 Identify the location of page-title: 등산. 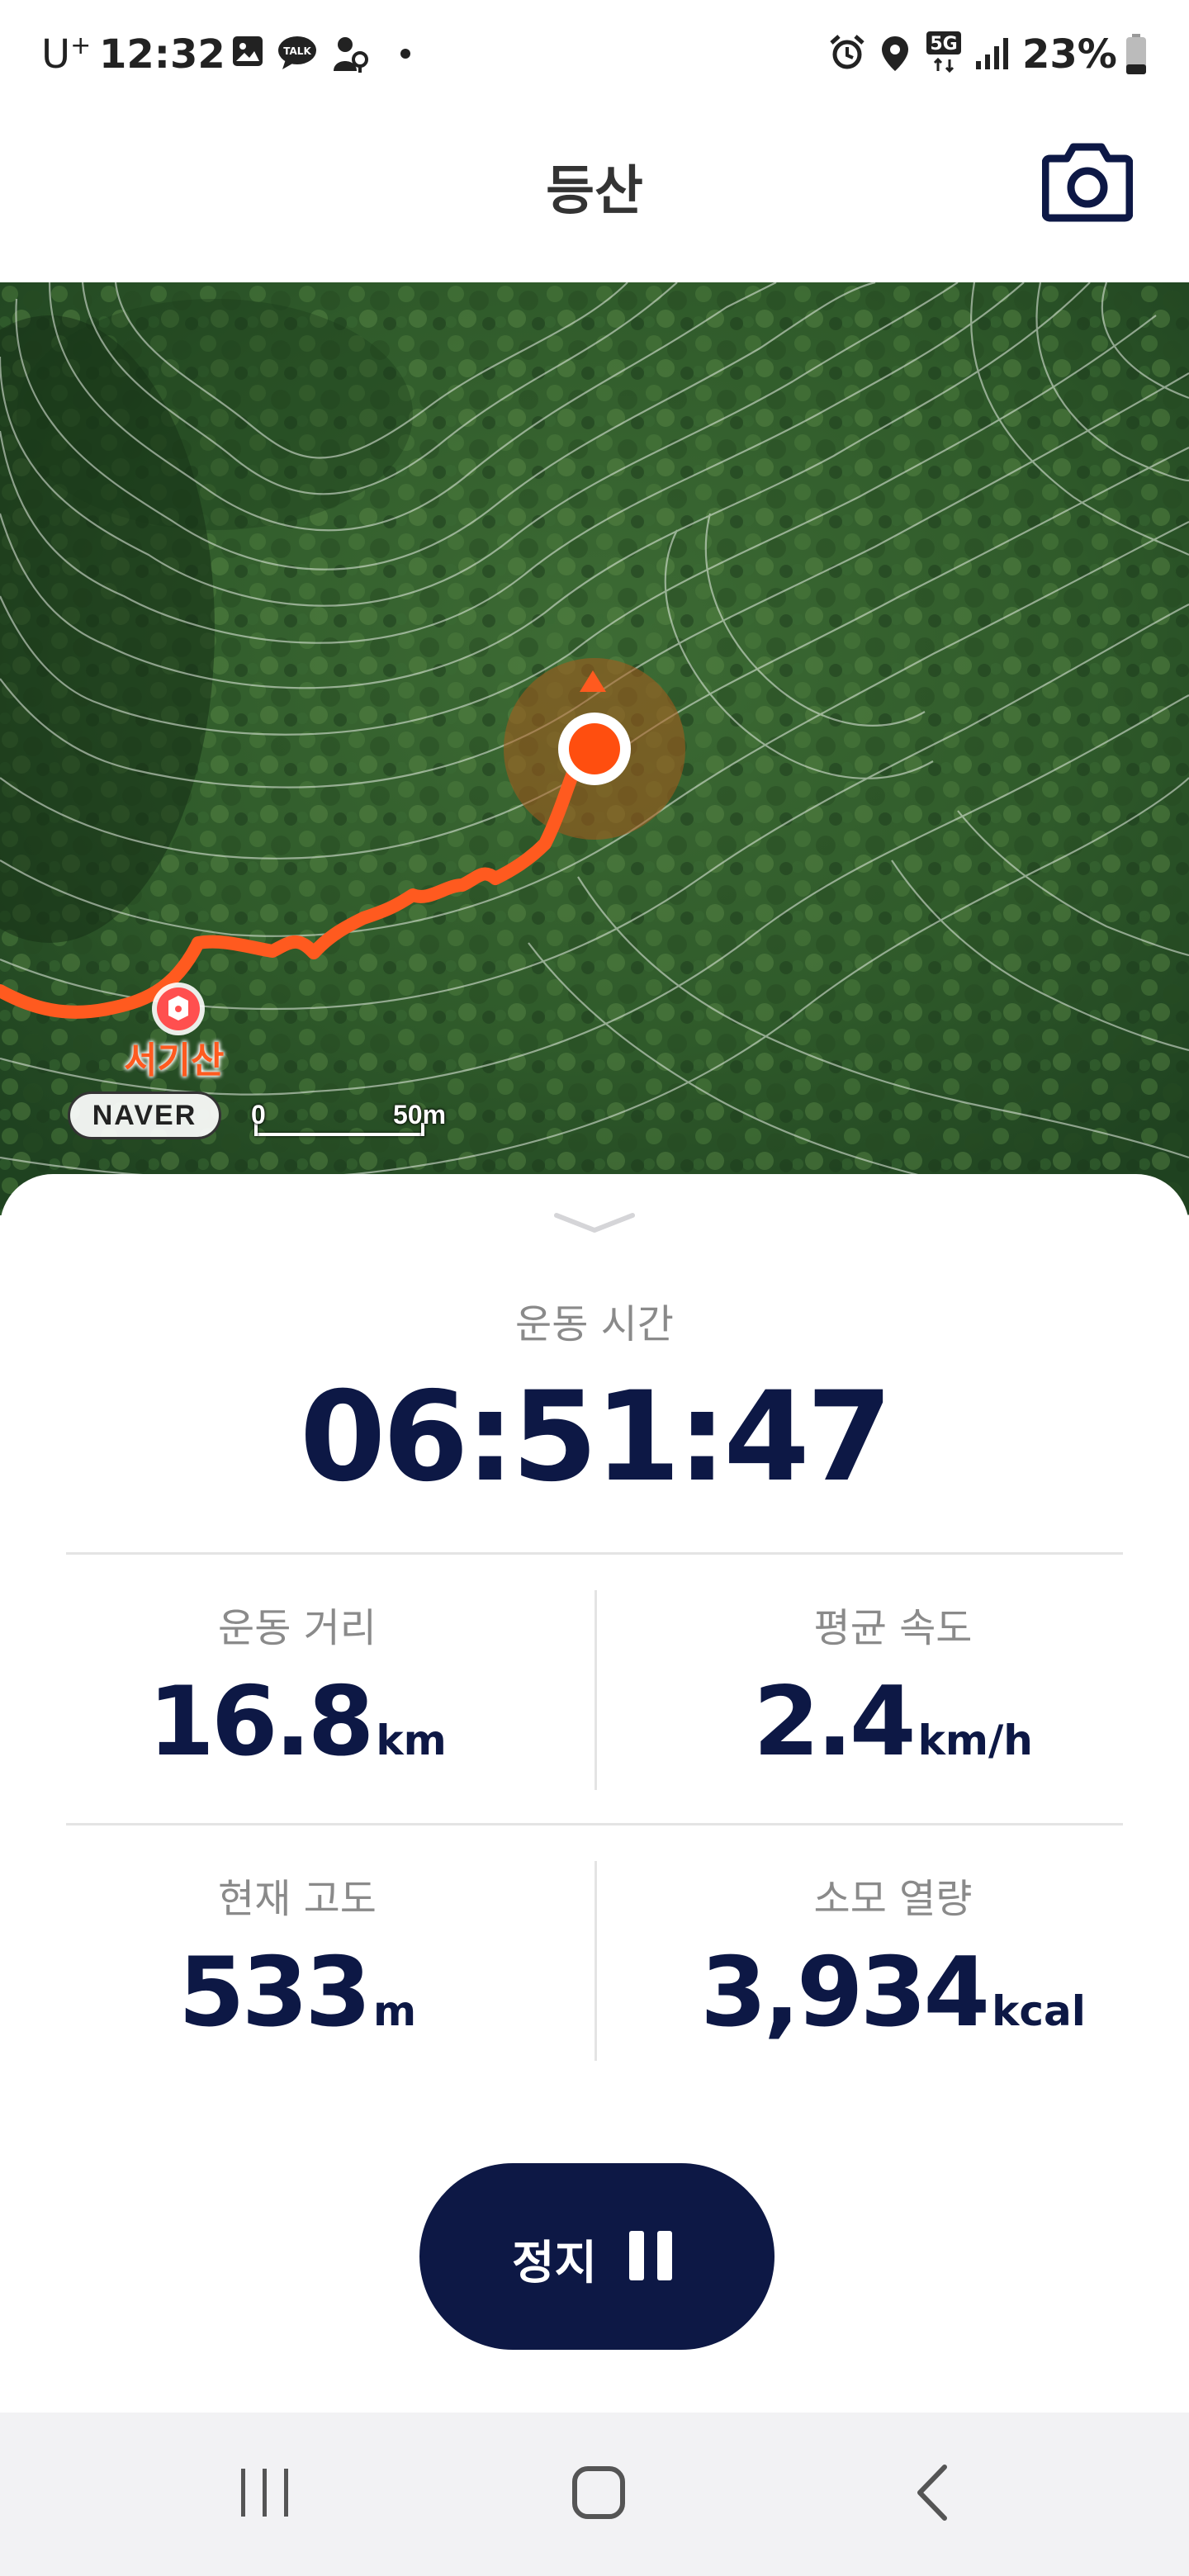
(594, 191).